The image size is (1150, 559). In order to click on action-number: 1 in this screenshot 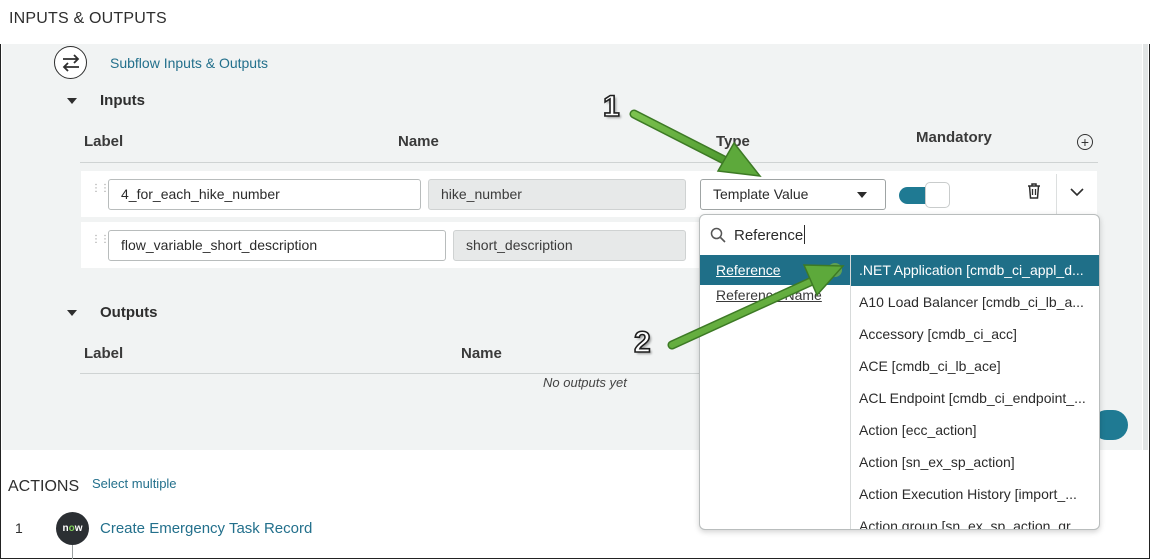, I will do `click(19, 528)`.